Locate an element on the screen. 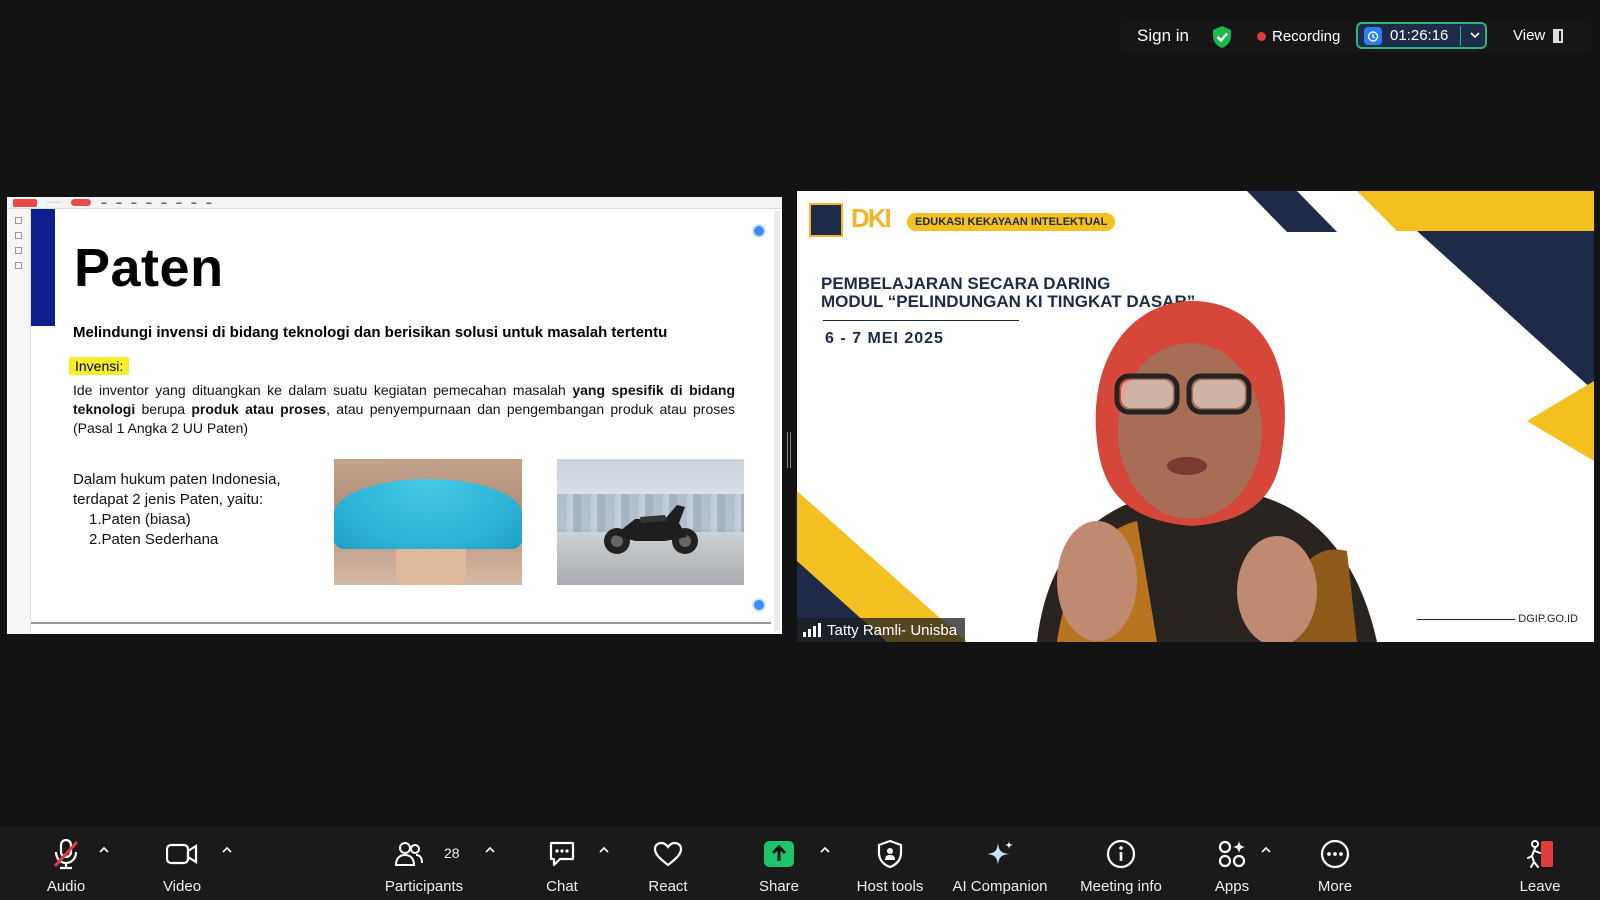  apps-icon is located at coordinates (1232, 854).